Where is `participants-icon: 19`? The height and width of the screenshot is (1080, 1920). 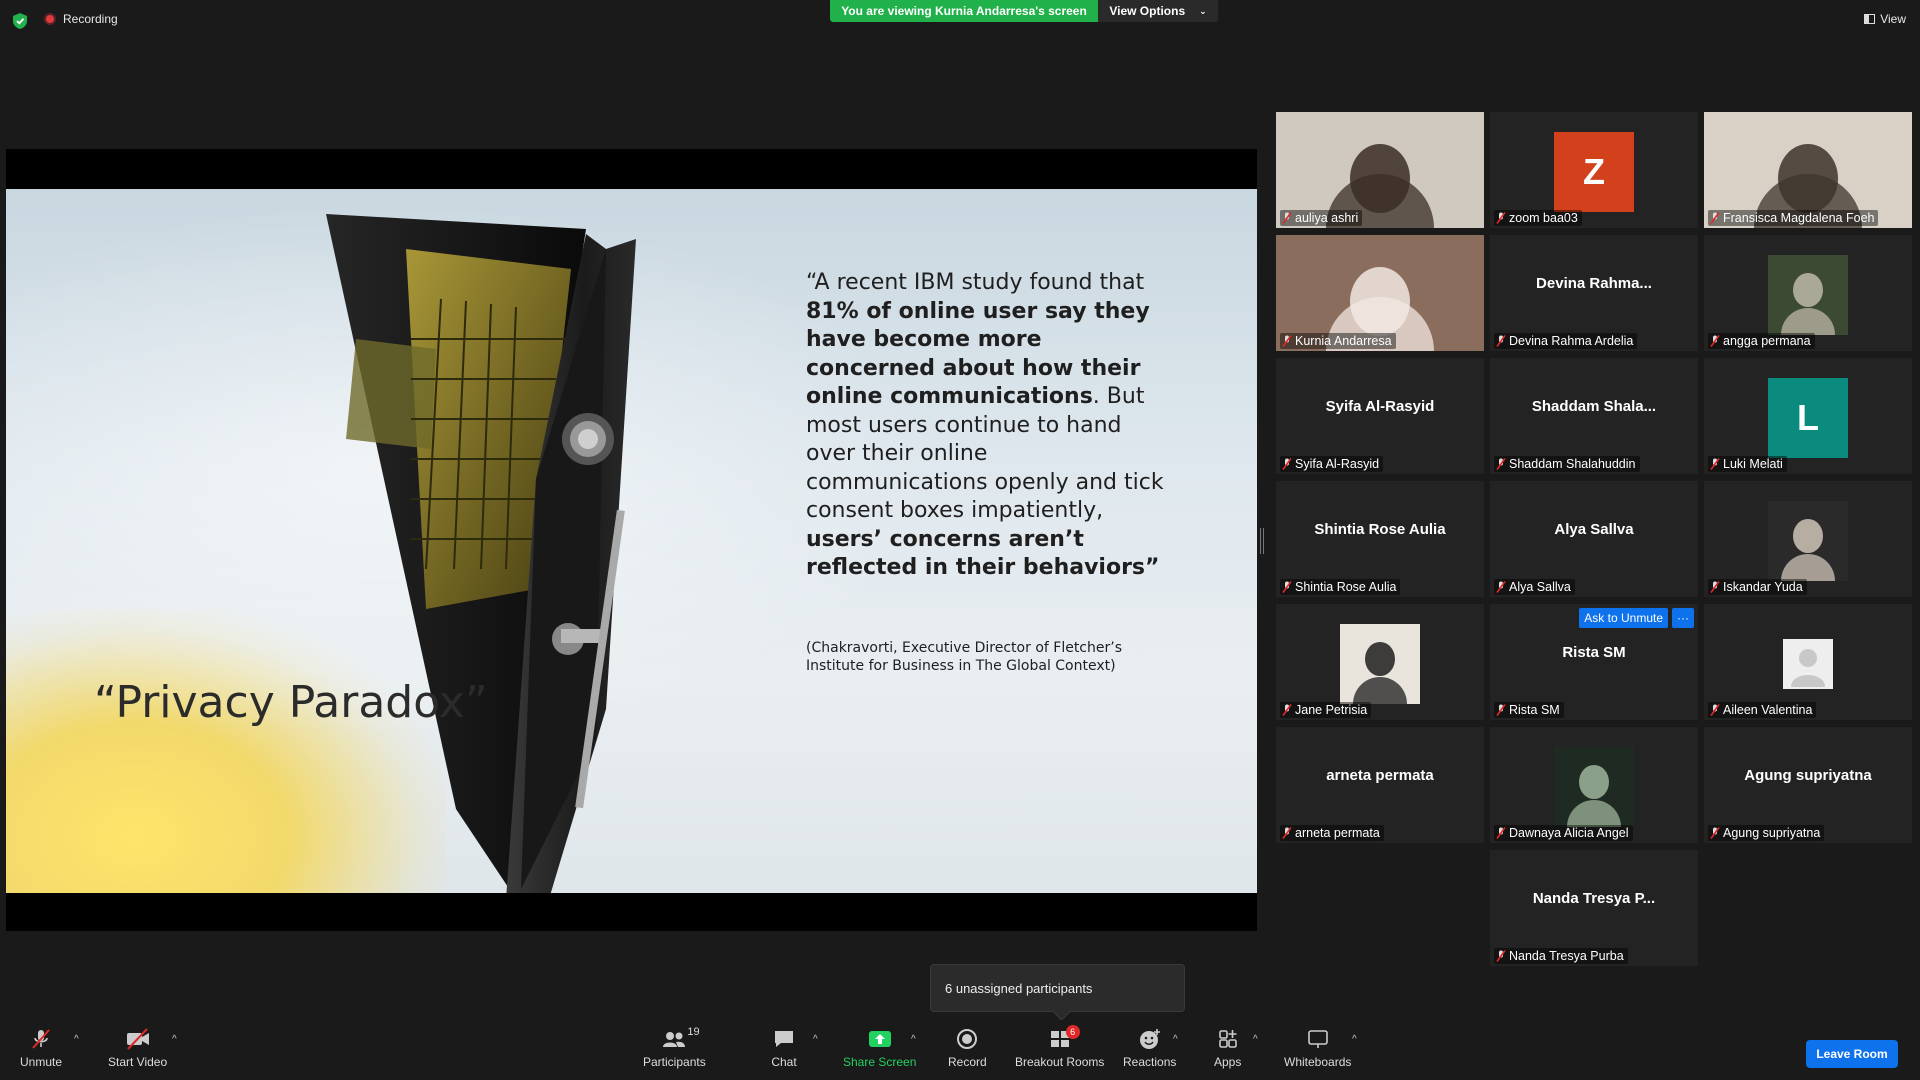 participants-icon: 19 is located at coordinates (680, 1038).